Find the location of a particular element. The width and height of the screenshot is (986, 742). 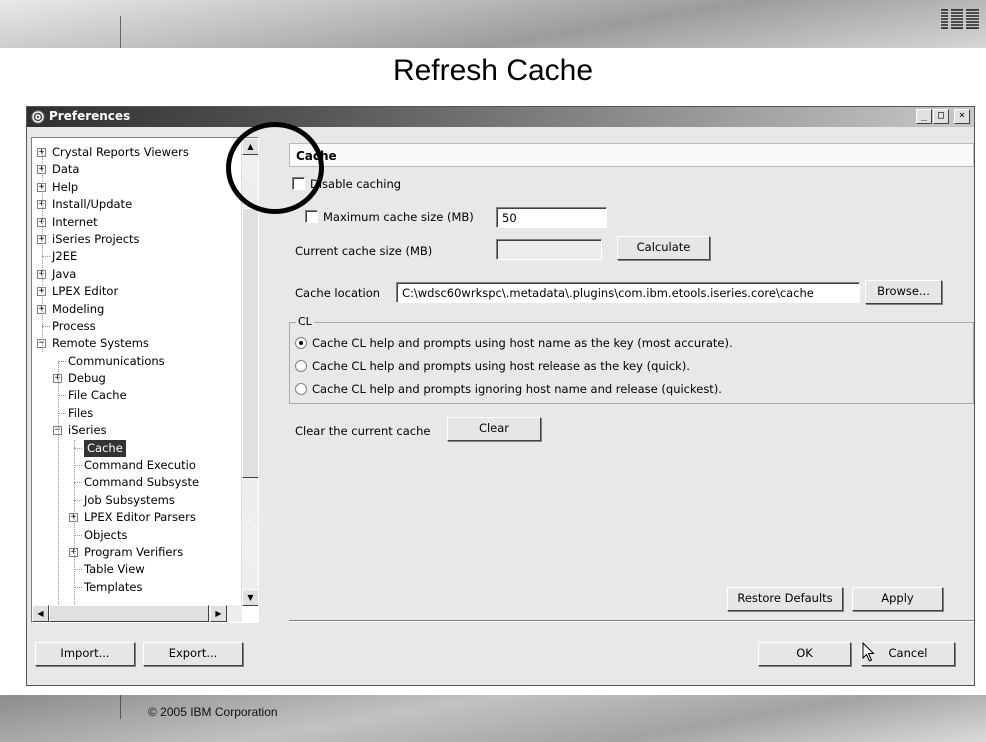

tree-item-label: iSeries Projects is located at coordinates (96, 238).